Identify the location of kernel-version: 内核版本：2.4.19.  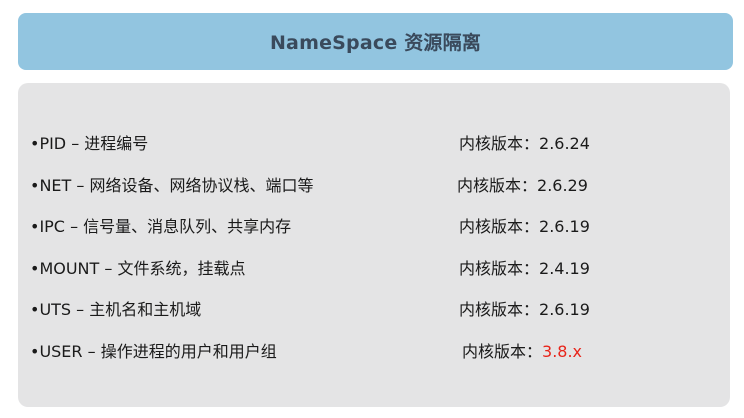
(524, 267).